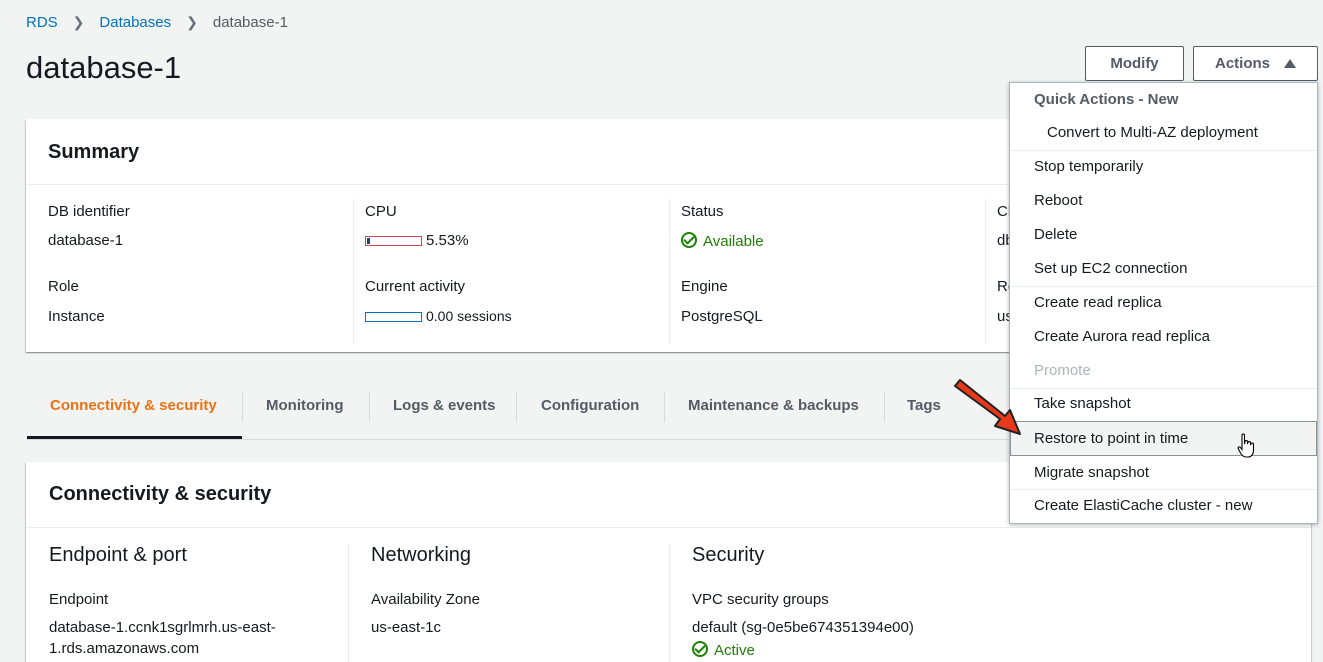 This screenshot has height=662, width=1323. What do you see at coordinates (86, 240) in the screenshot?
I see `db-identifier-value: database-1` at bounding box center [86, 240].